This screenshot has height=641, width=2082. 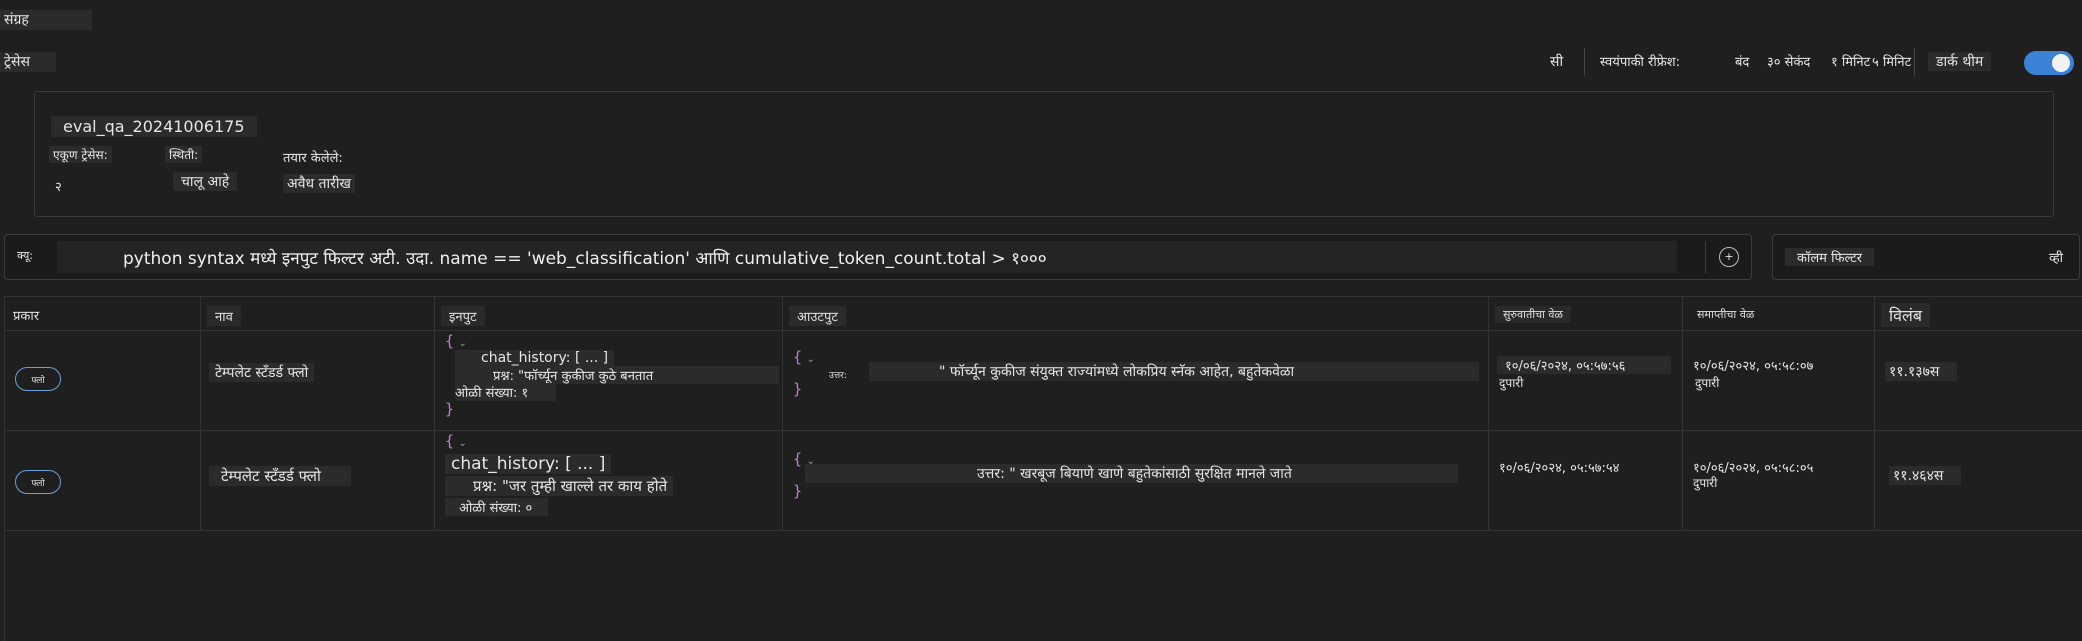 I want to click on start-time: १०/०६/२०२४, ०५:५७:५४, so click(x=1559, y=468).